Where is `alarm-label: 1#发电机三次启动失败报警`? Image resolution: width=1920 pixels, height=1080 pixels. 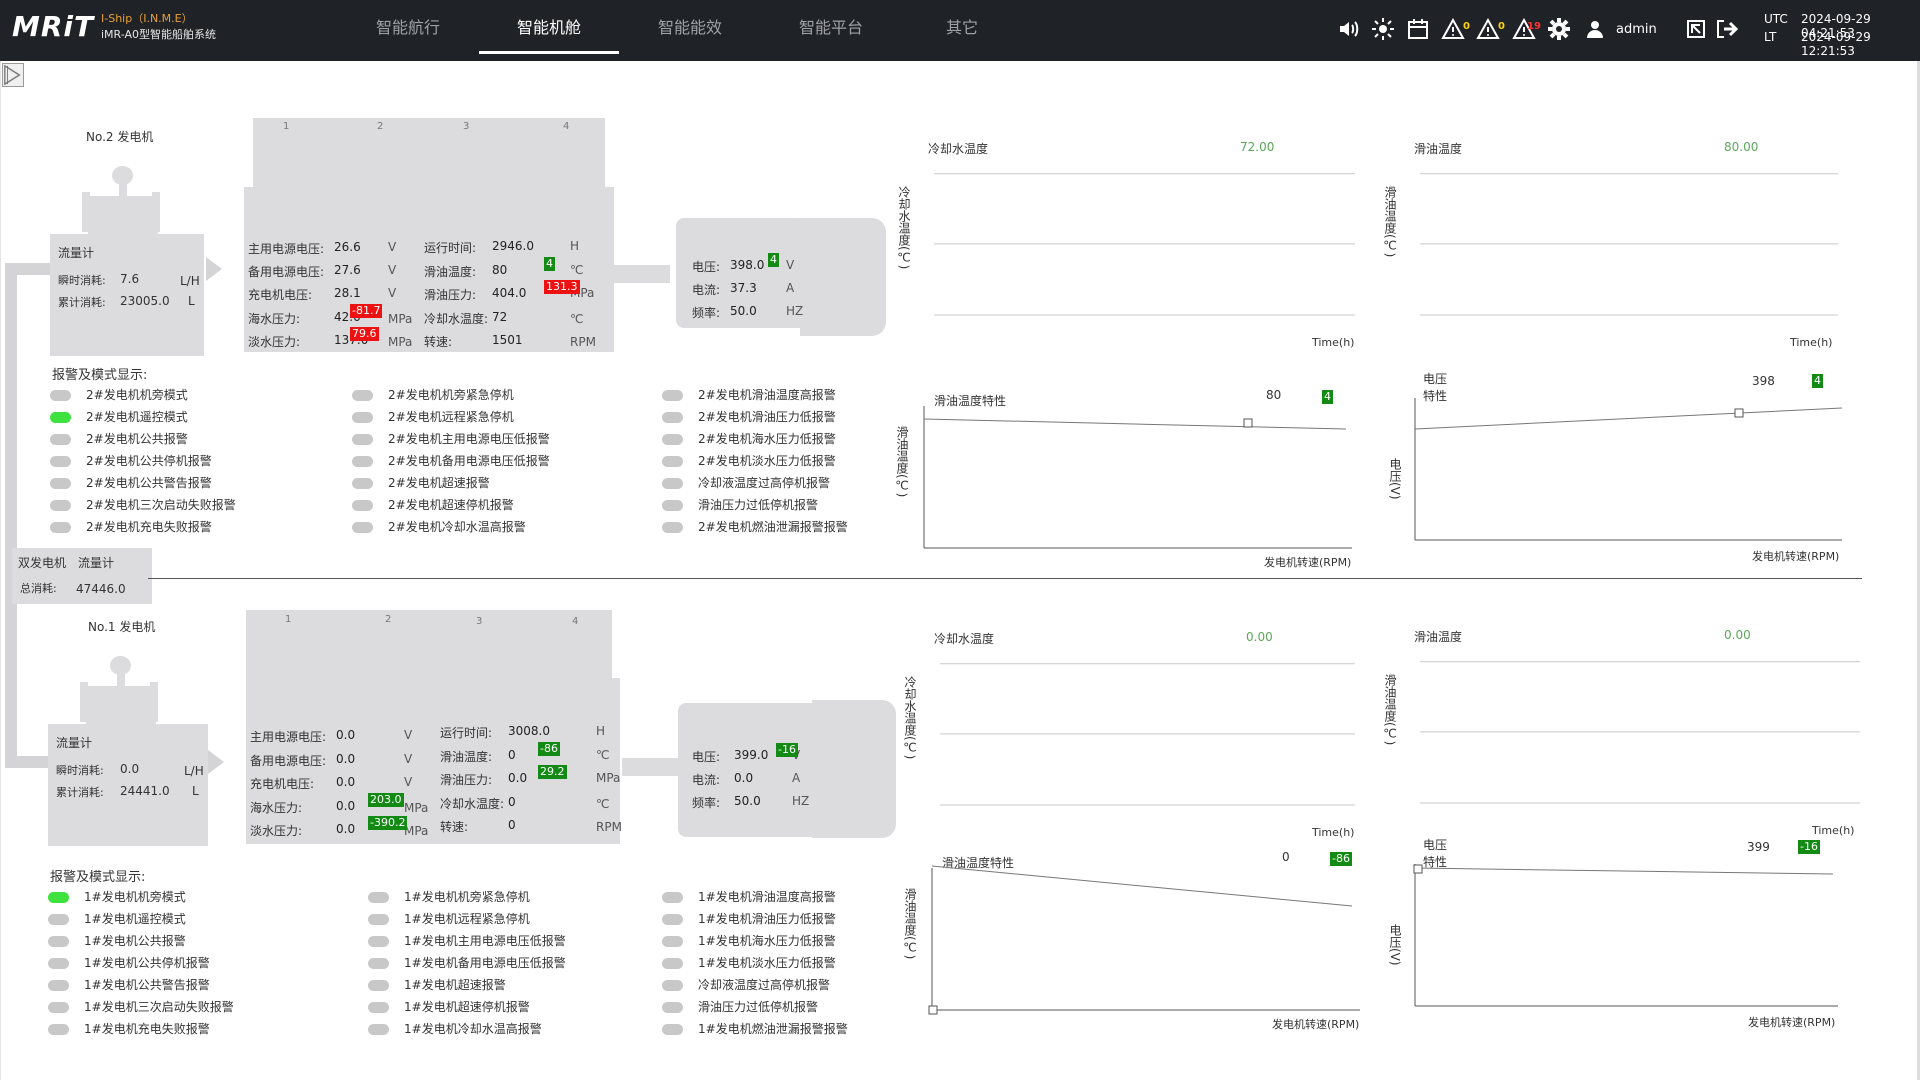
alarm-label: 1#发电机三次启动失败报警 is located at coordinates (159, 1007).